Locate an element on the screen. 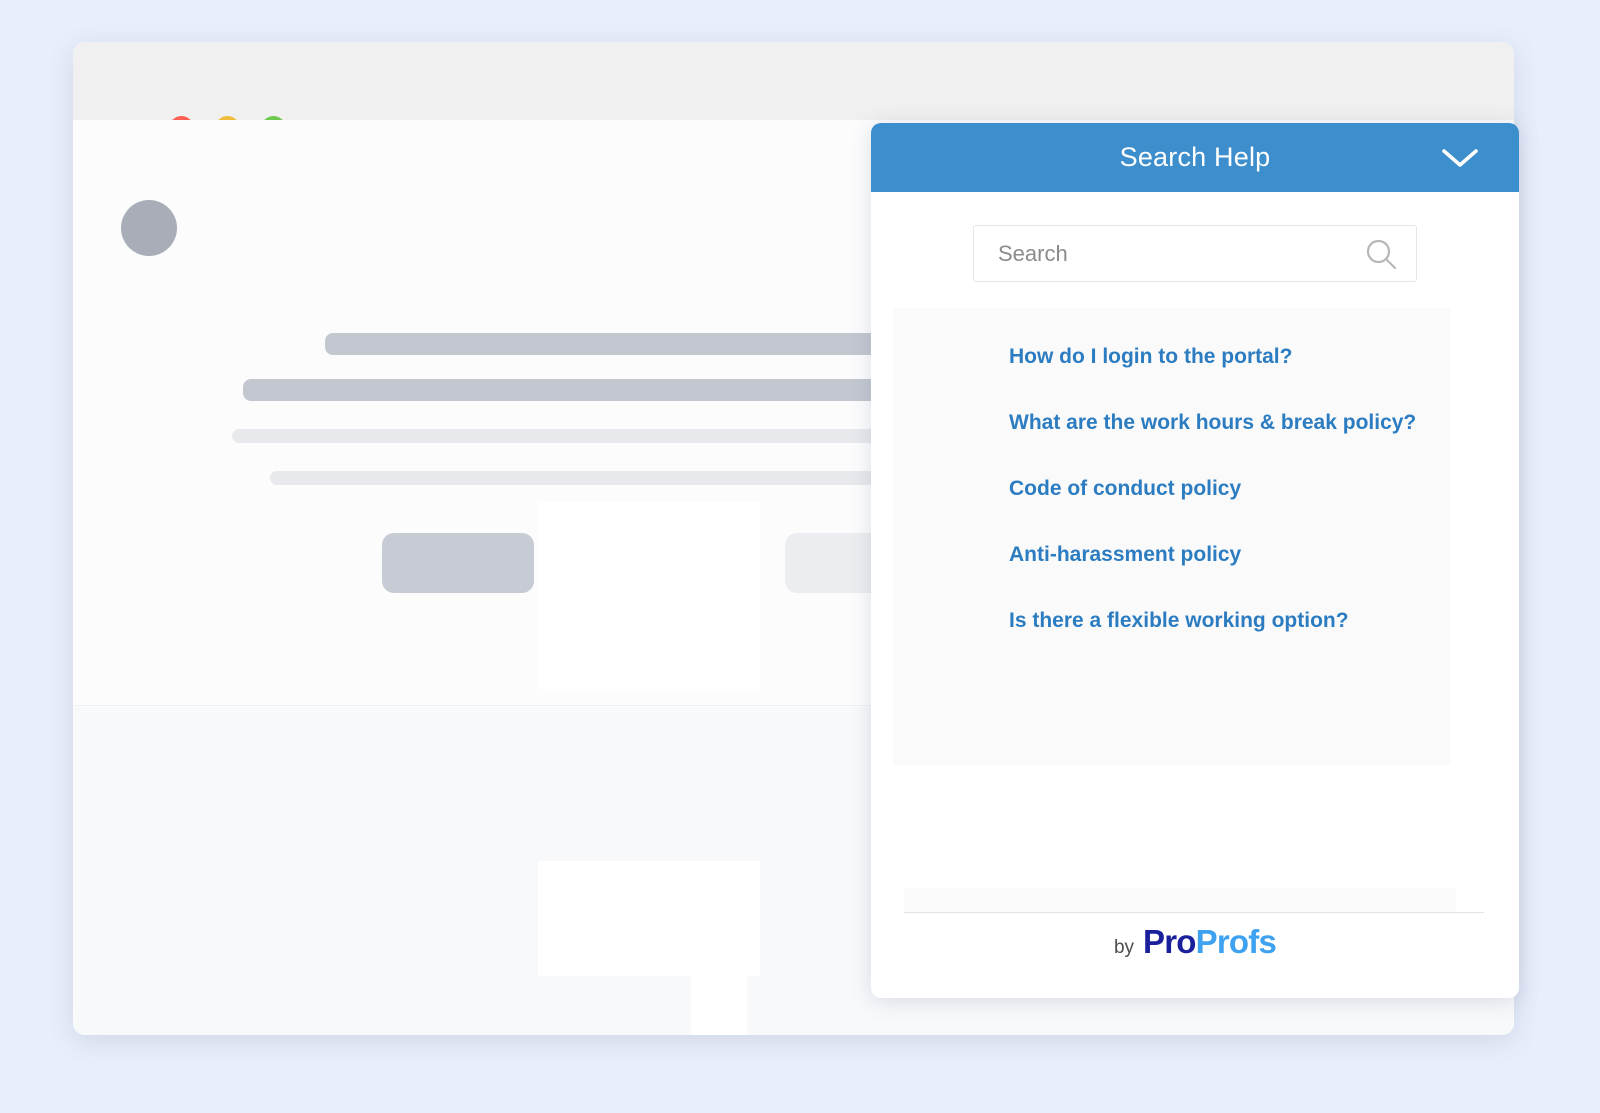 The width and height of the screenshot is (1600, 1113). proprofs-branding: by ProProfs is located at coordinates (1195, 942).